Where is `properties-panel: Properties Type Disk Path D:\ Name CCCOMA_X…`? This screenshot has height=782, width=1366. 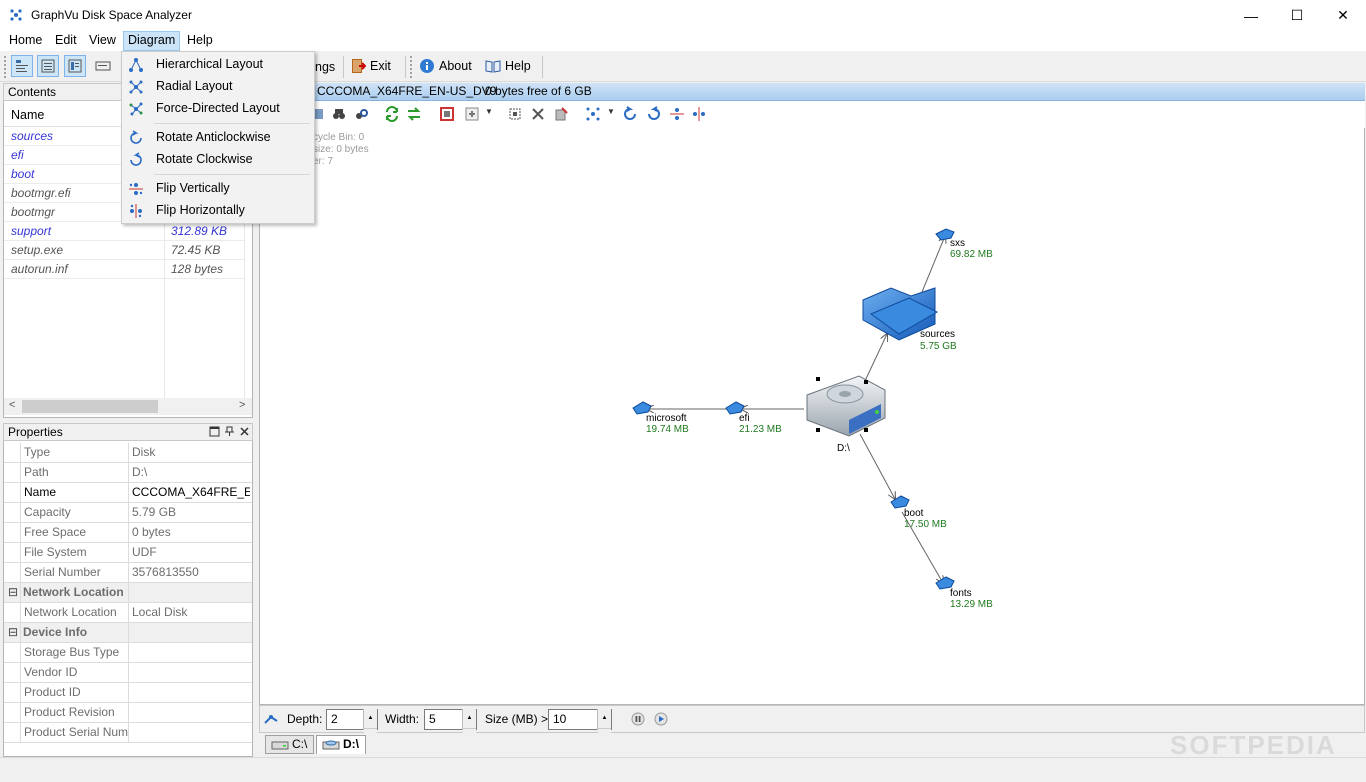 properties-panel: Properties Type Disk Path D:\ Name CCCOMA_X… is located at coordinates (128, 590).